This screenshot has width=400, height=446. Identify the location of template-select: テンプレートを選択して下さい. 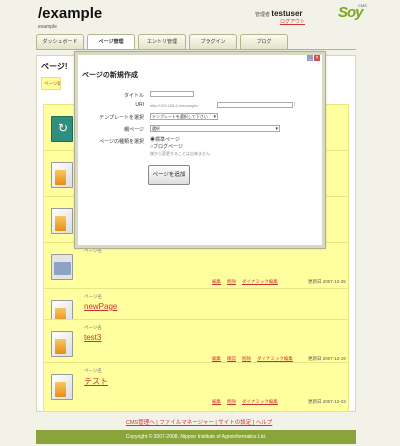
(184, 116).